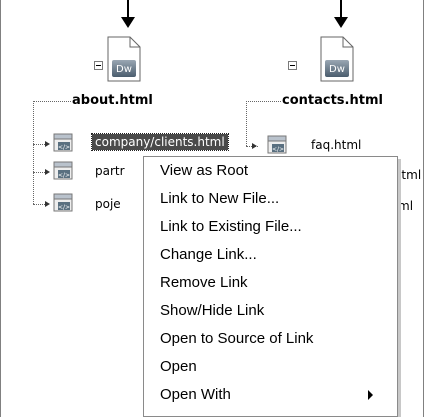 Image resolution: width=428 pixels, height=417 pixels. What do you see at coordinates (270, 394) in the screenshot?
I see `menu-item-open-with: Open With` at bounding box center [270, 394].